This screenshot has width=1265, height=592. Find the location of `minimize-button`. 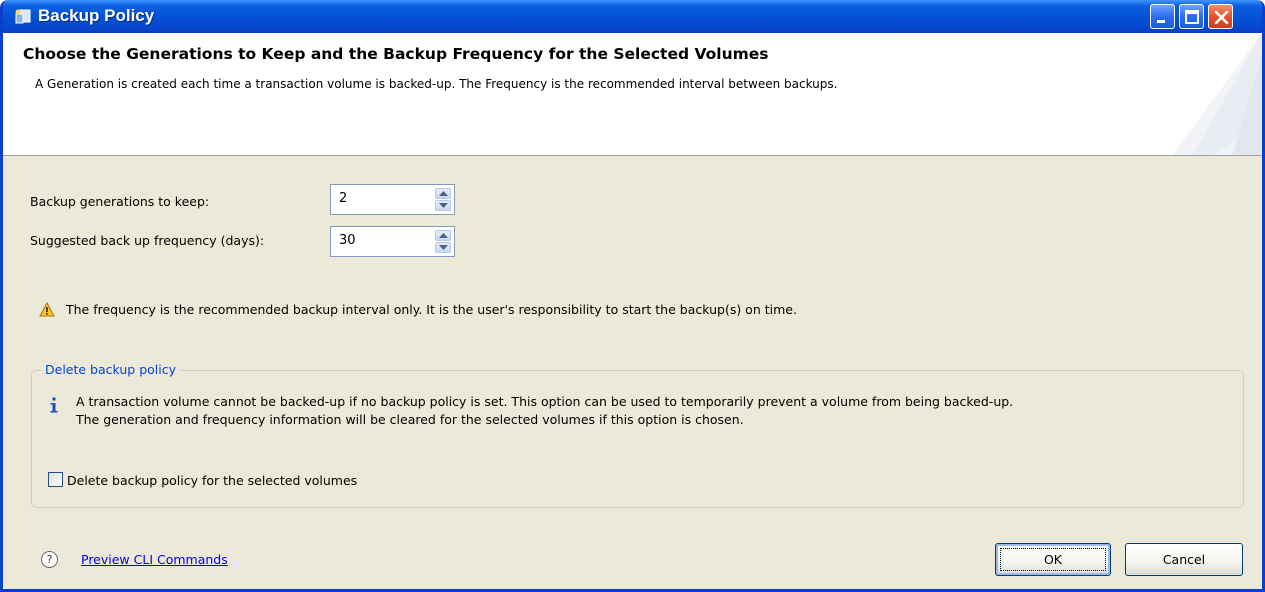

minimize-button is located at coordinates (1162, 16).